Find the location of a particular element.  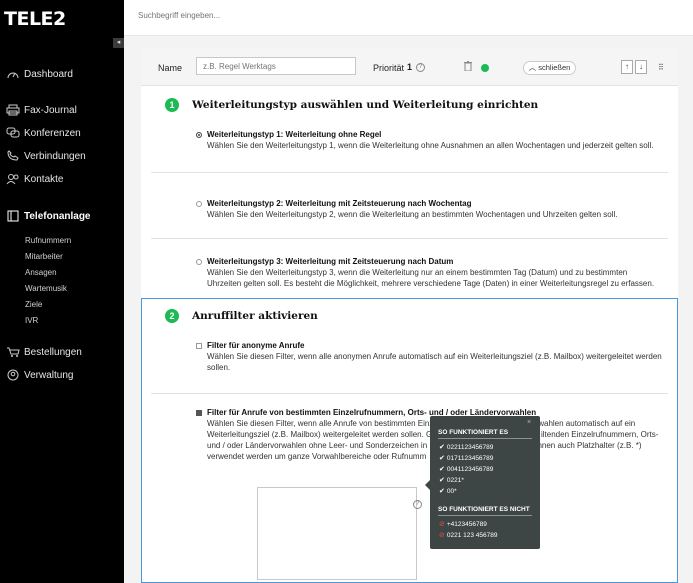

sidebar-subitem-rufnummern: Rufnummern is located at coordinates (48, 240).